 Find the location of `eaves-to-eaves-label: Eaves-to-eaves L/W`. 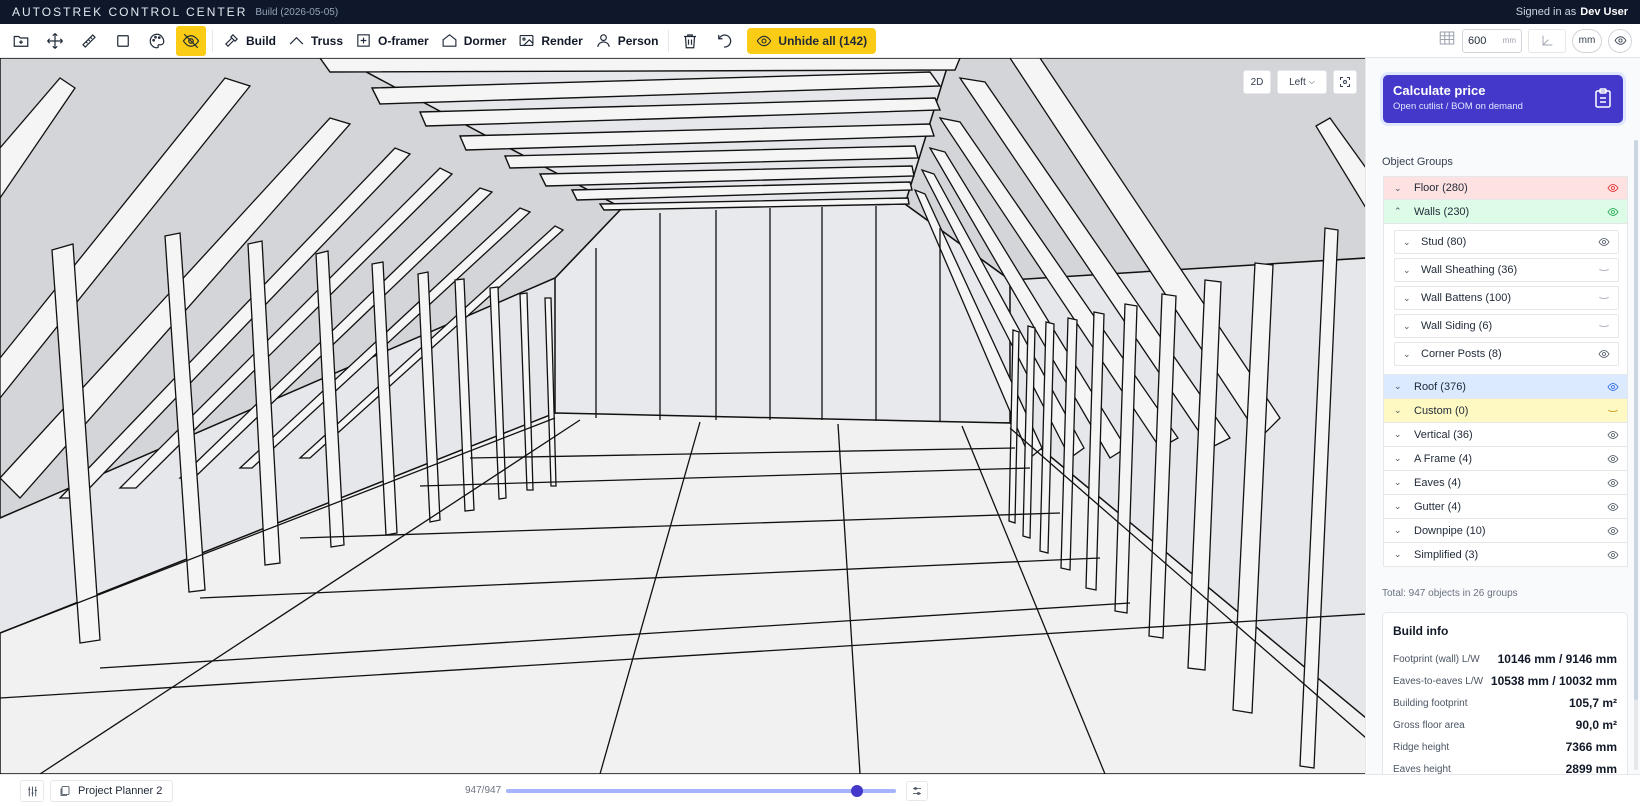

eaves-to-eaves-label: Eaves-to-eaves L/W is located at coordinates (1438, 681).